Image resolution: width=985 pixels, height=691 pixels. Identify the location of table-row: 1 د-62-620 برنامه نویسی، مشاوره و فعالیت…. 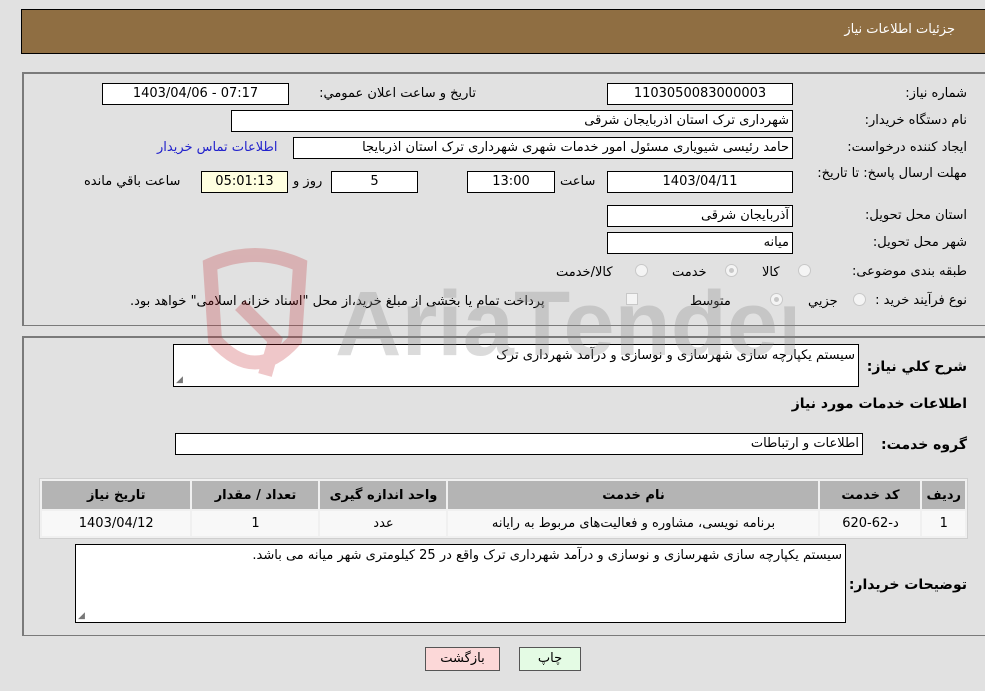
(503, 523).